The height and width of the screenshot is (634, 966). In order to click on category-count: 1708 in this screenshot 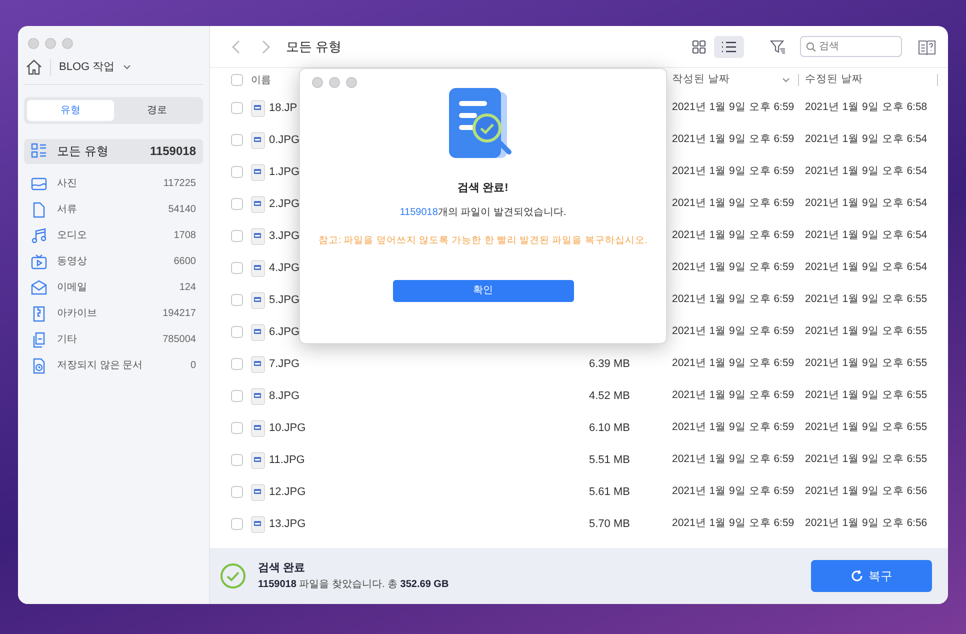, I will do `click(185, 236)`.